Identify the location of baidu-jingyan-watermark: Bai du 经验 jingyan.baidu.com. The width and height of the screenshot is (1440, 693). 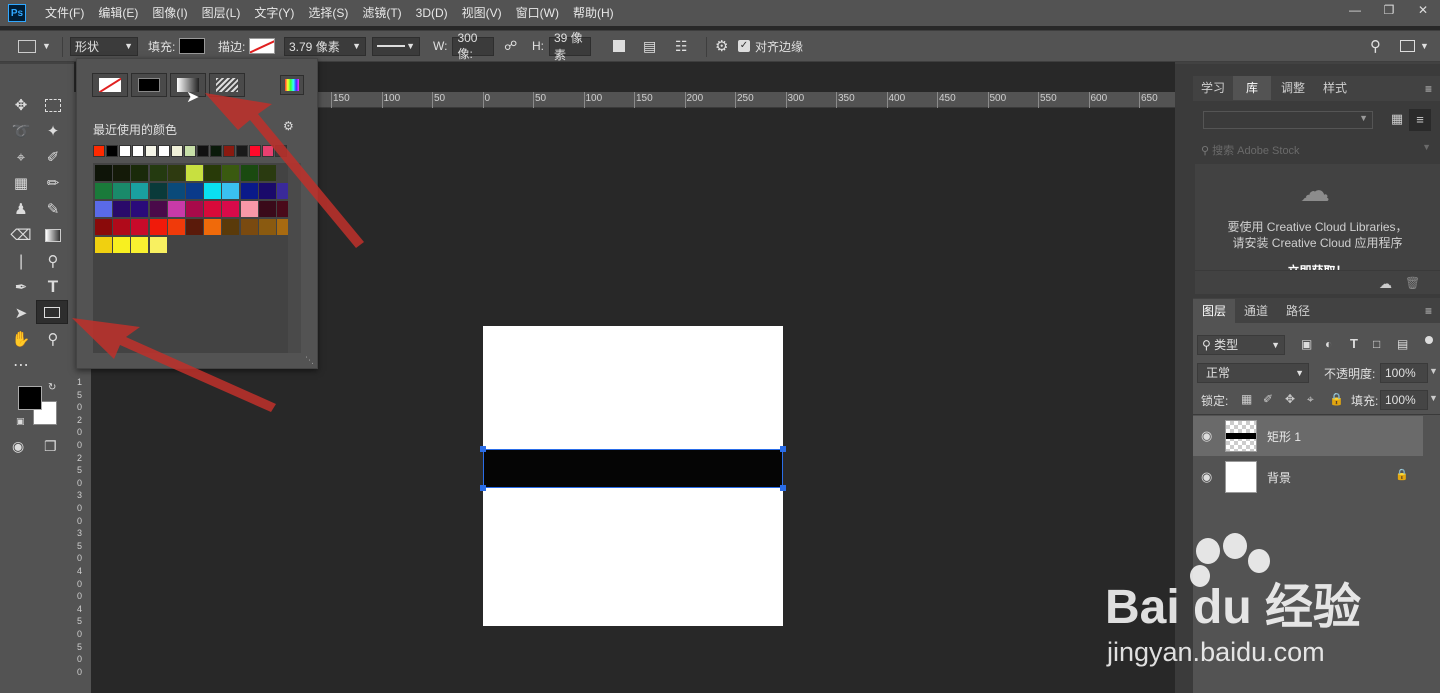
(1233, 600).